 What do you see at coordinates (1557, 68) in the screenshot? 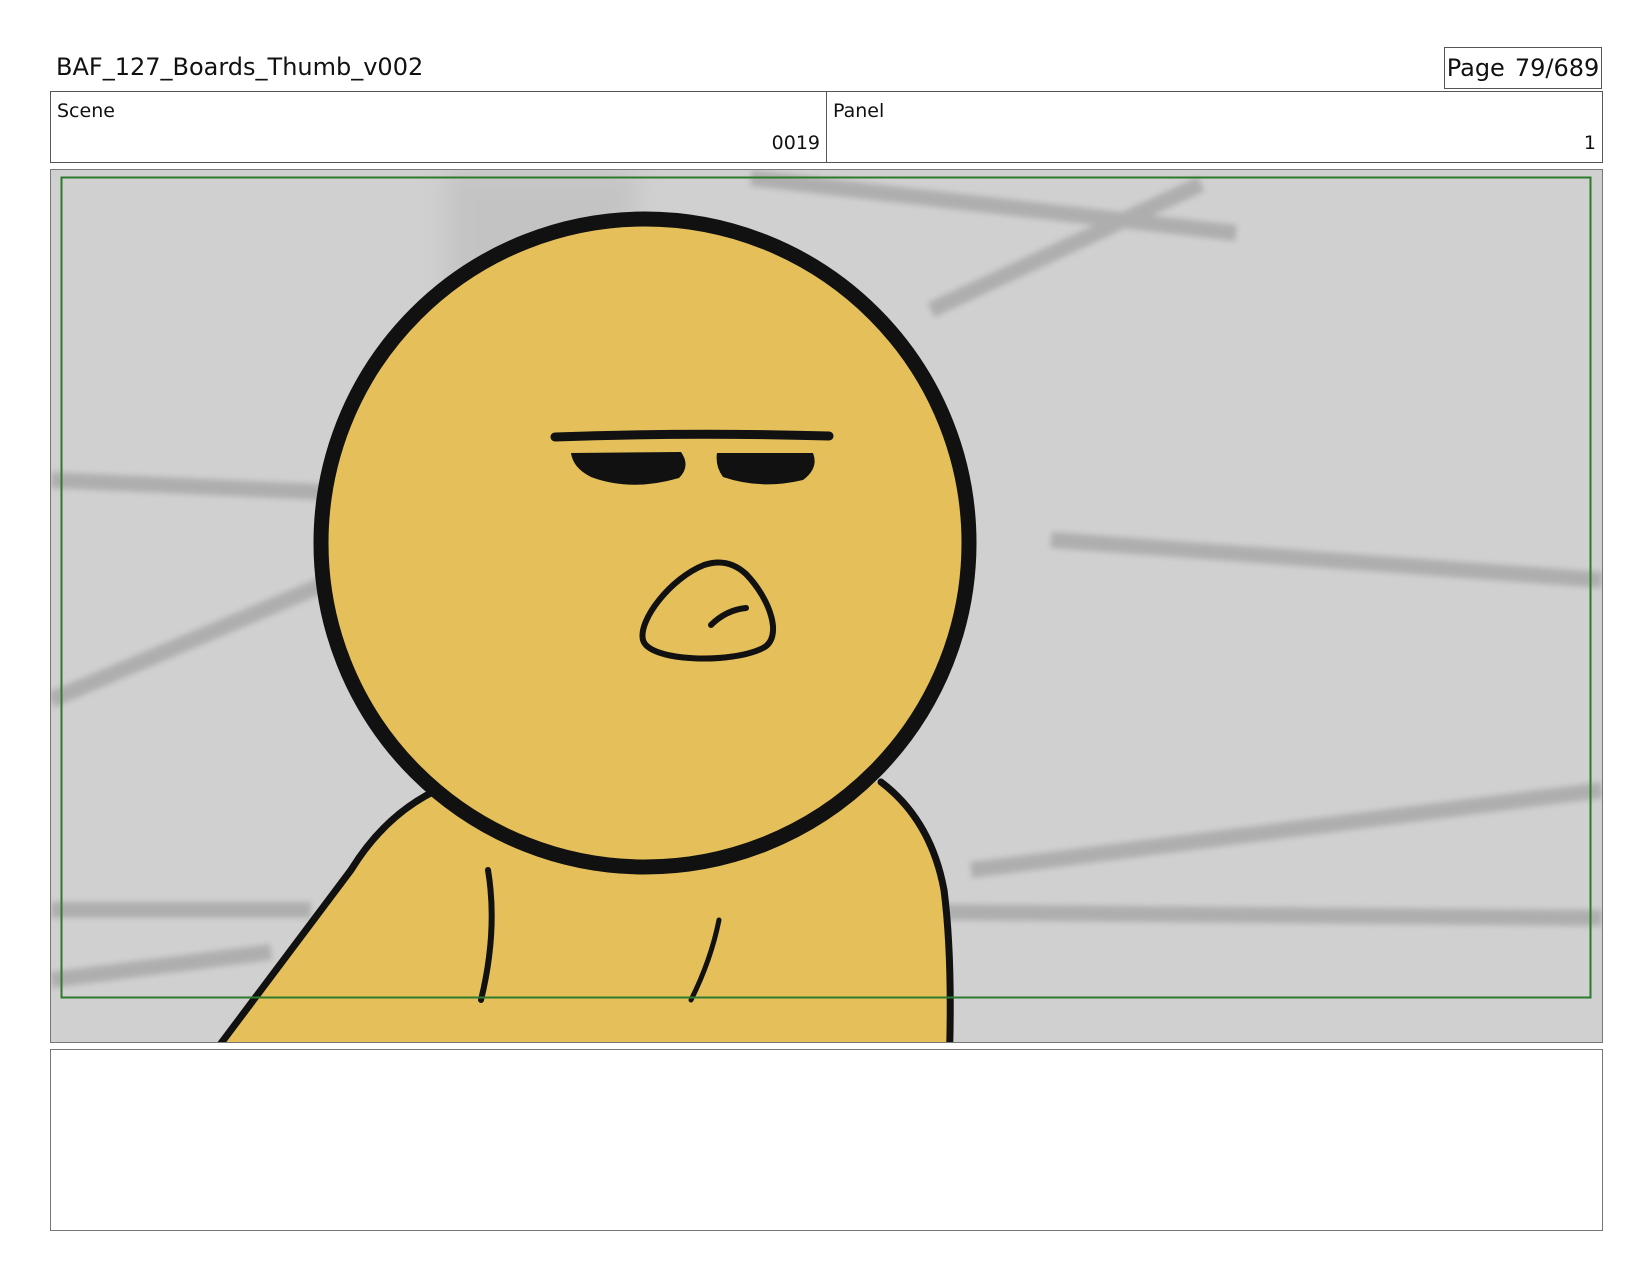
I see `page-number: 79/689` at bounding box center [1557, 68].